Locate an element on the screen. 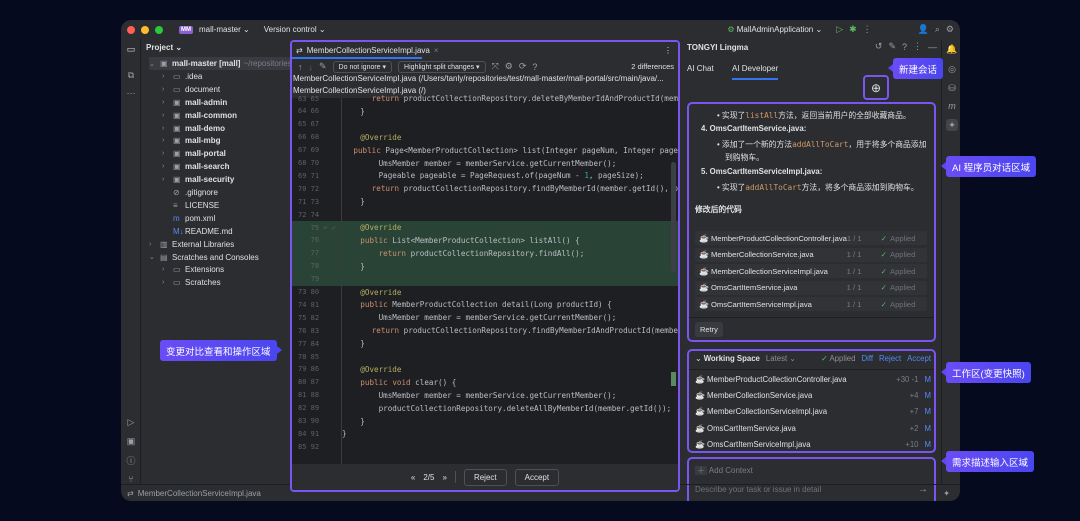 This screenshot has width=1080, height=521. project-switcher: mall-master ⌄ is located at coordinates (224, 29).